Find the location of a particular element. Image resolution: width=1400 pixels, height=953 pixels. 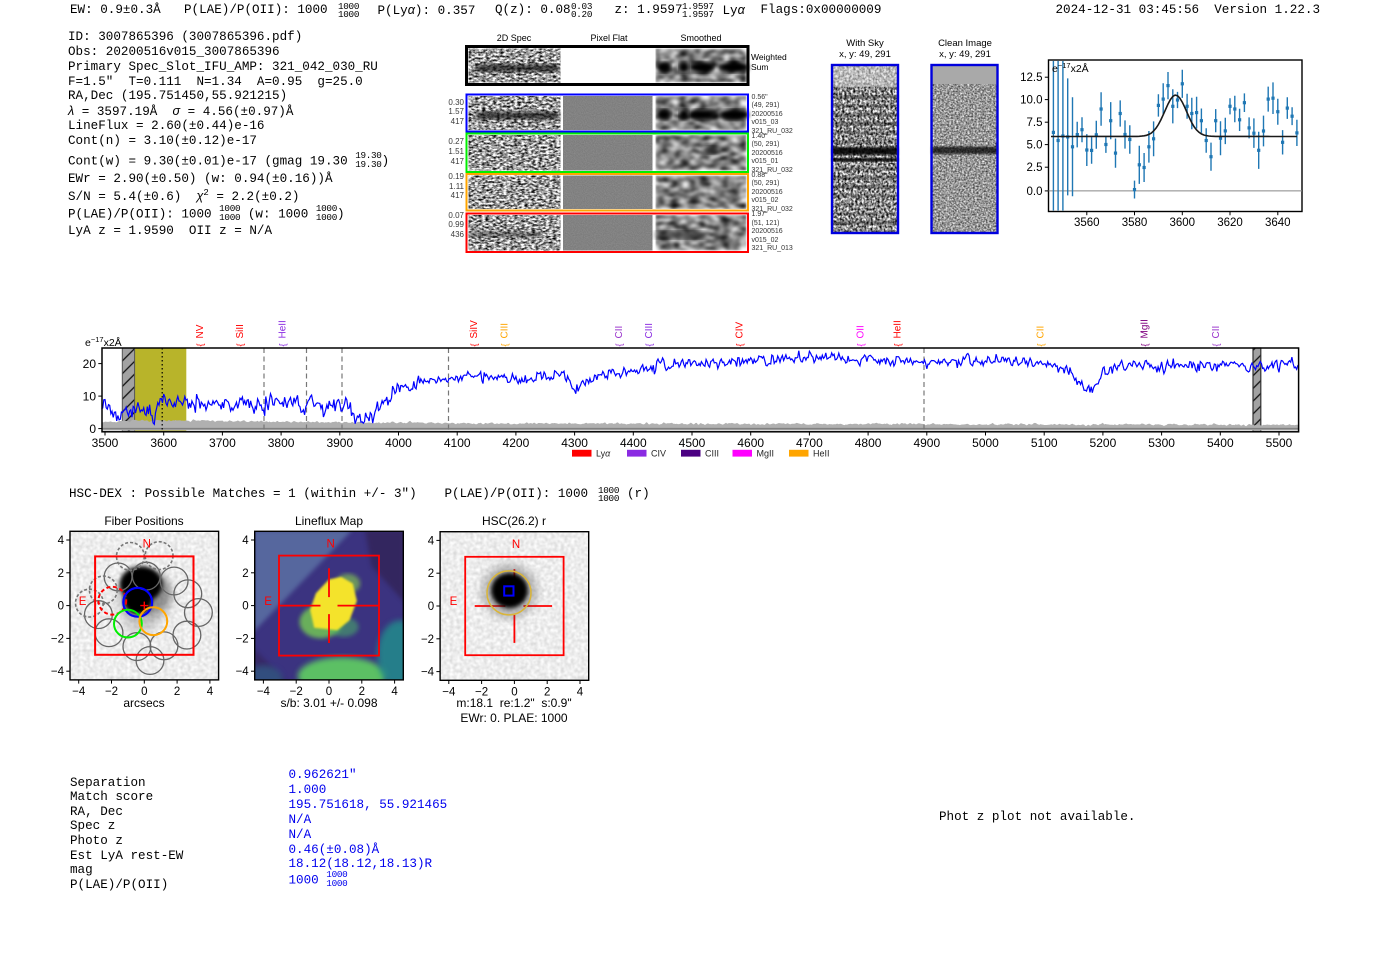

svg-text: 20 is located at coordinates (90, 364).